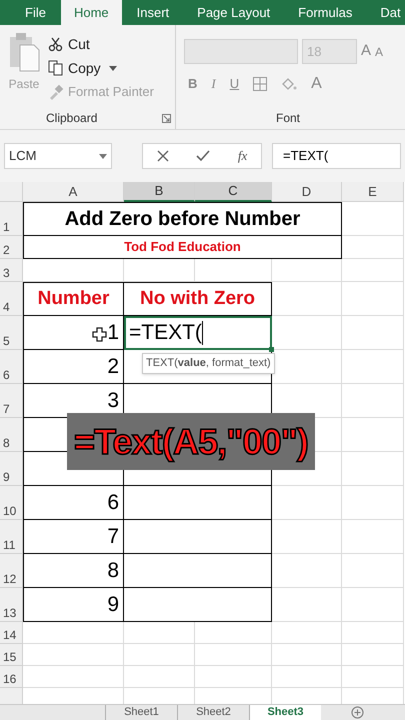 Image resolution: width=405 pixels, height=720 pixels. Describe the element at coordinates (234, 12) in the screenshot. I see `ribbon-tab: Page Layout` at that location.